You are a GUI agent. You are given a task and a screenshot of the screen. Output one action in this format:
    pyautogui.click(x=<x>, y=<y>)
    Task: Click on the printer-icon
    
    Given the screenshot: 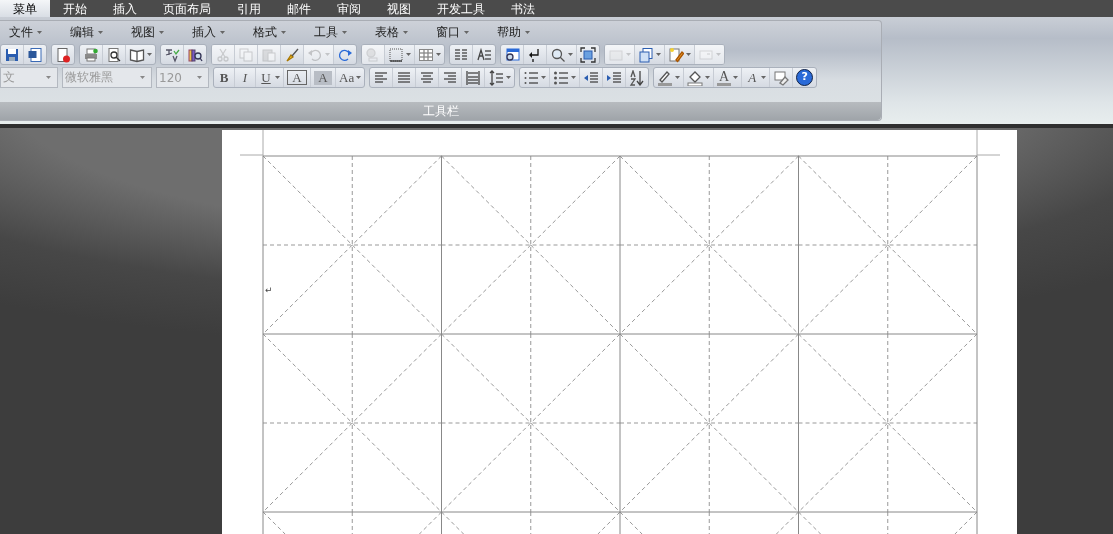 What is the action you would take?
    pyautogui.click(x=91, y=54)
    